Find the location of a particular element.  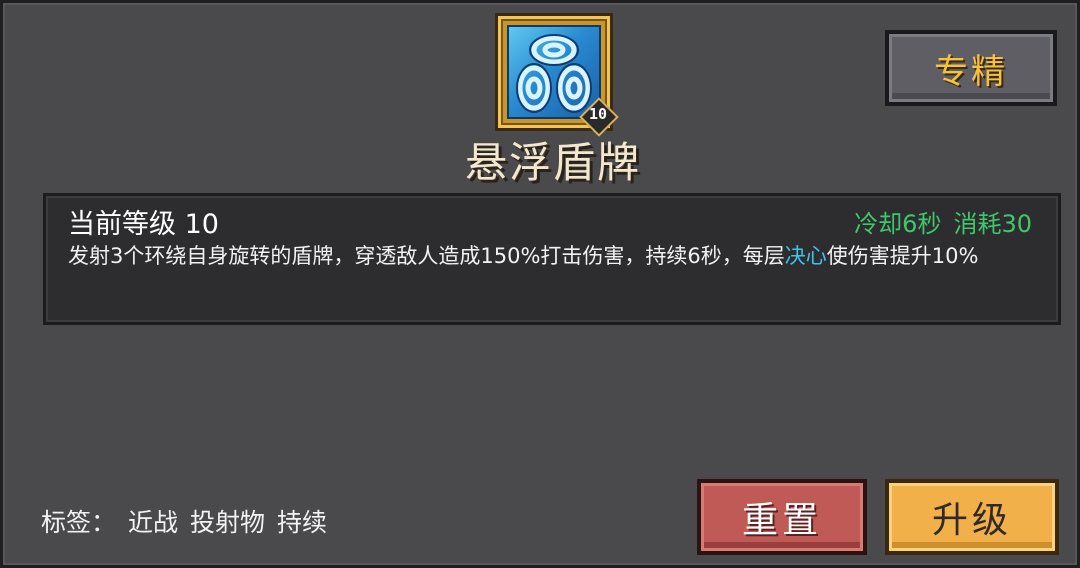

specialize-button: 专精 is located at coordinates (971, 68).